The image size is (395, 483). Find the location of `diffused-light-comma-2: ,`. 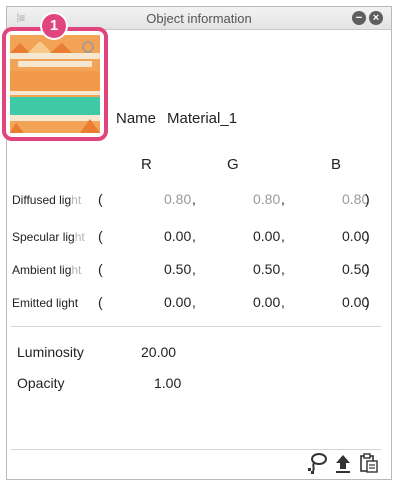

diffused-light-comma-2: , is located at coordinates (283, 199).